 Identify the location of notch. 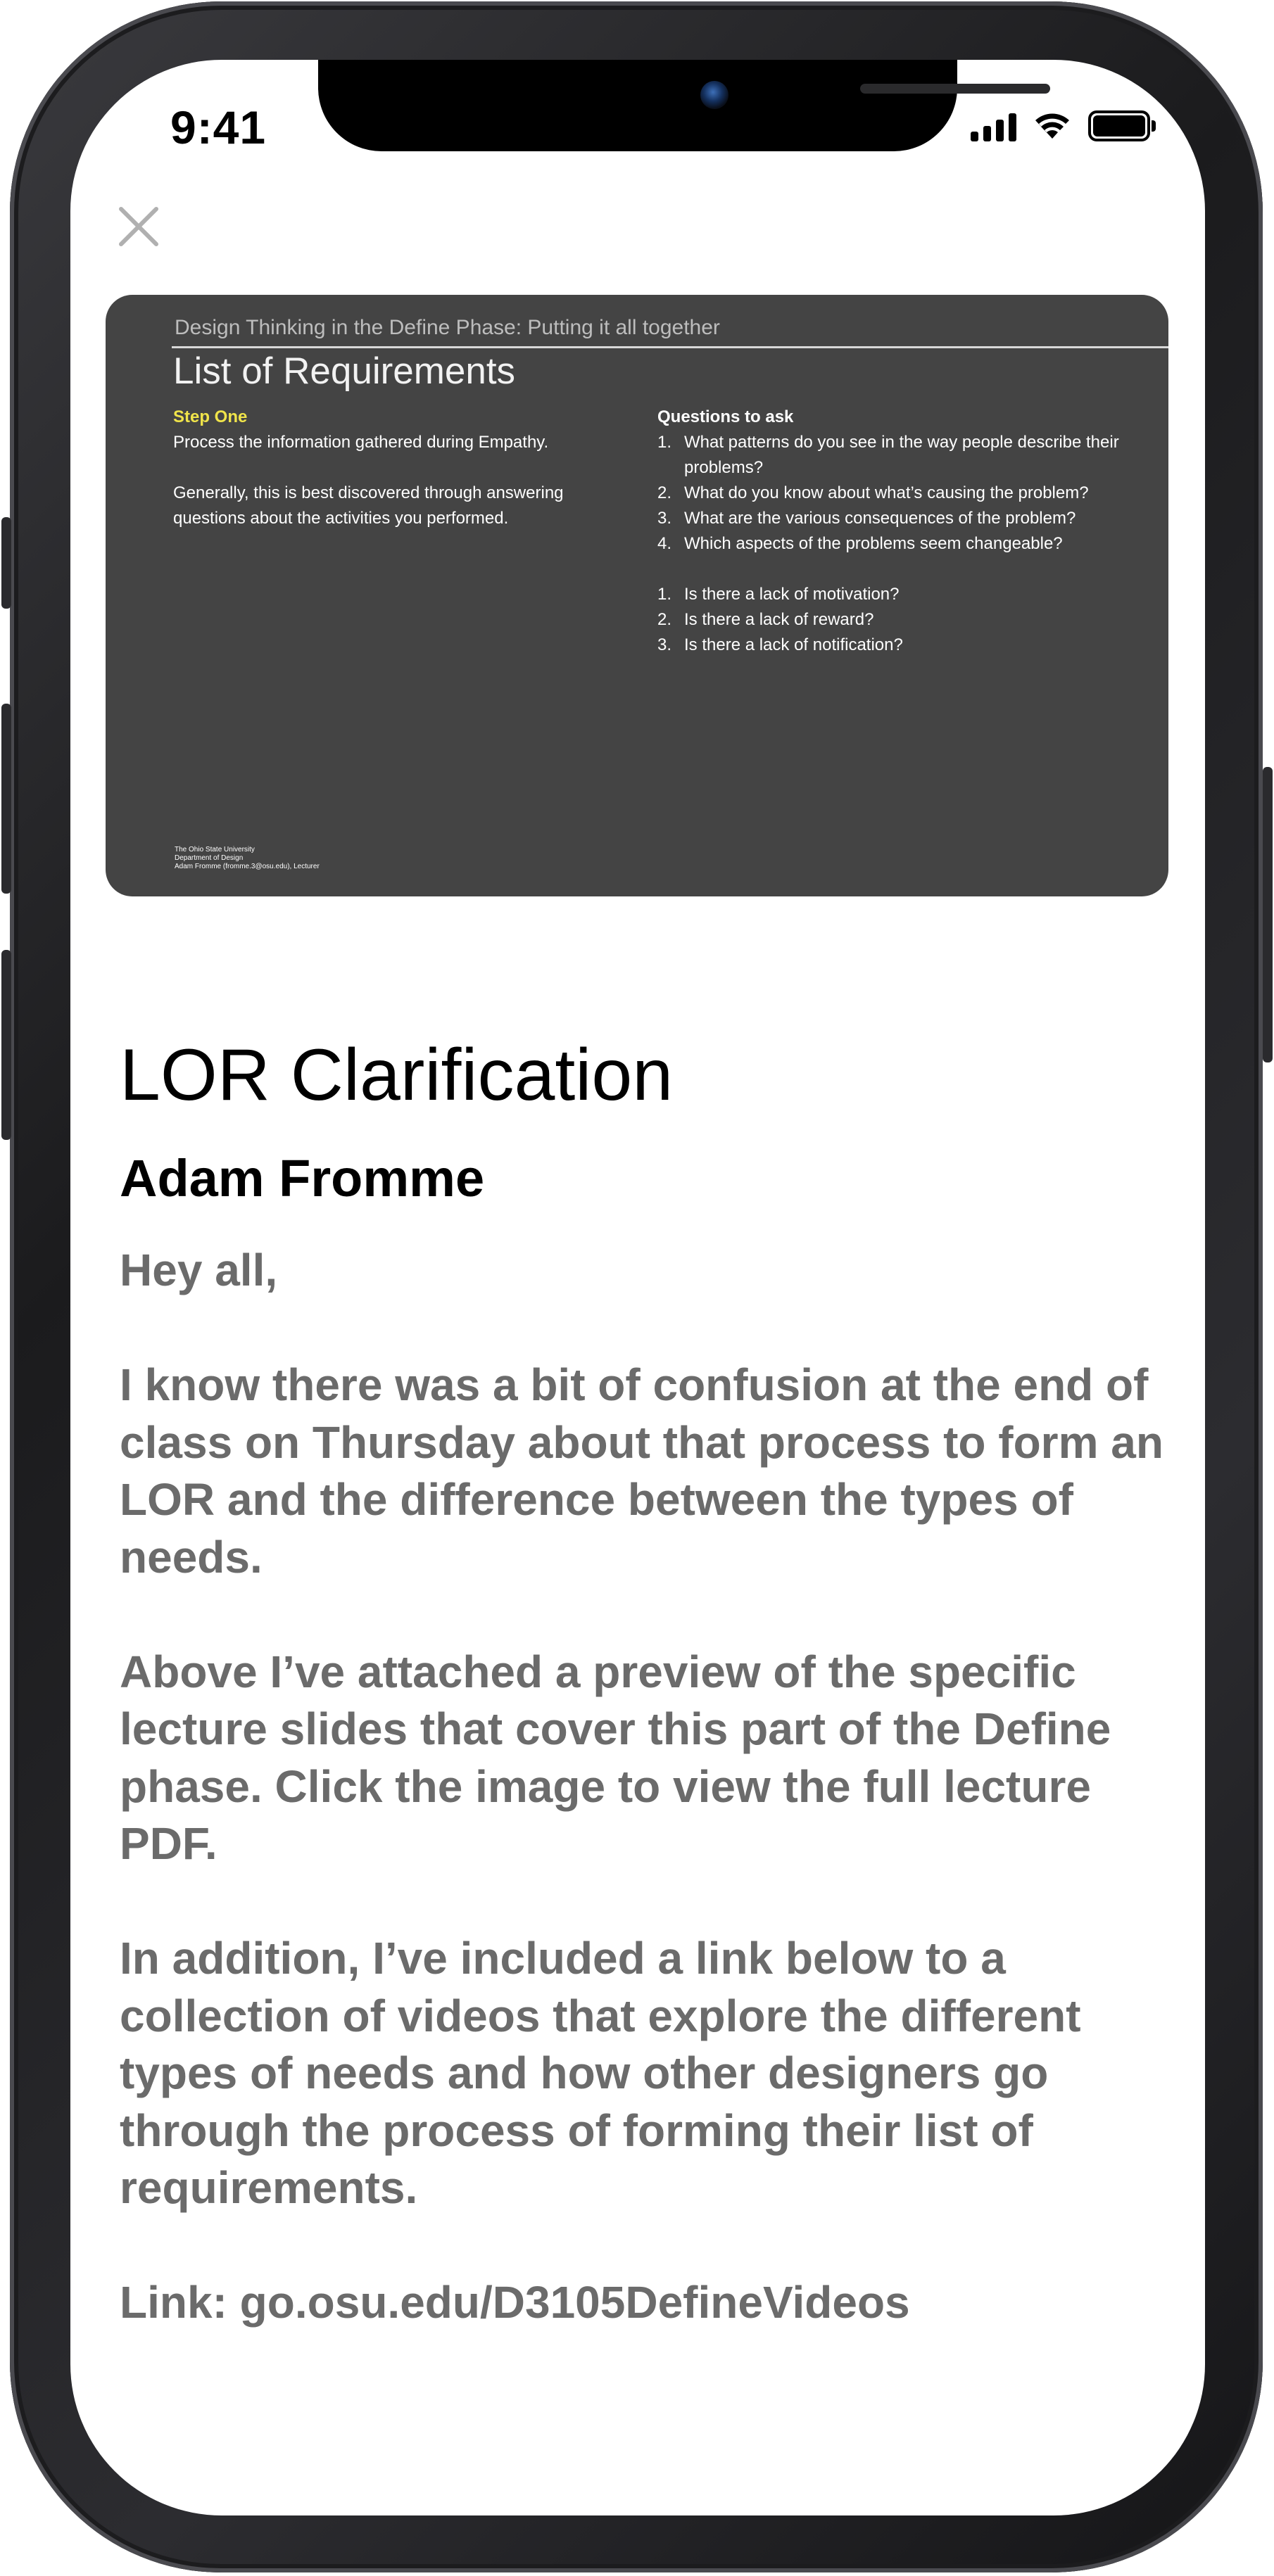
(684, 105).